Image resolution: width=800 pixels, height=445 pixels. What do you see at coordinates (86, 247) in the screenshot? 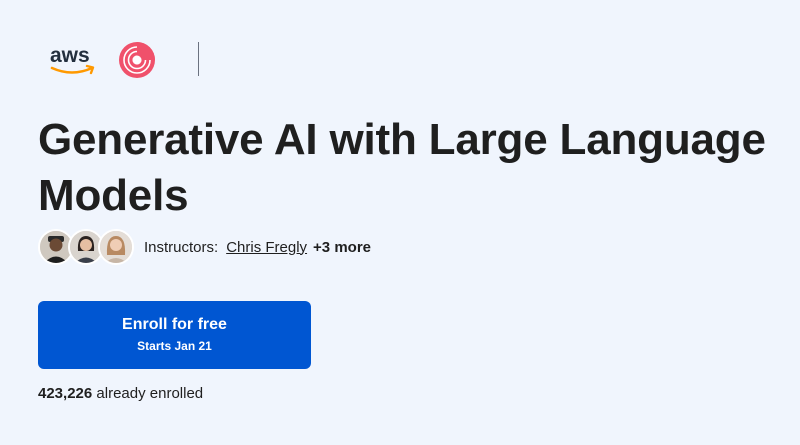
I see `instructor-avatars` at bounding box center [86, 247].